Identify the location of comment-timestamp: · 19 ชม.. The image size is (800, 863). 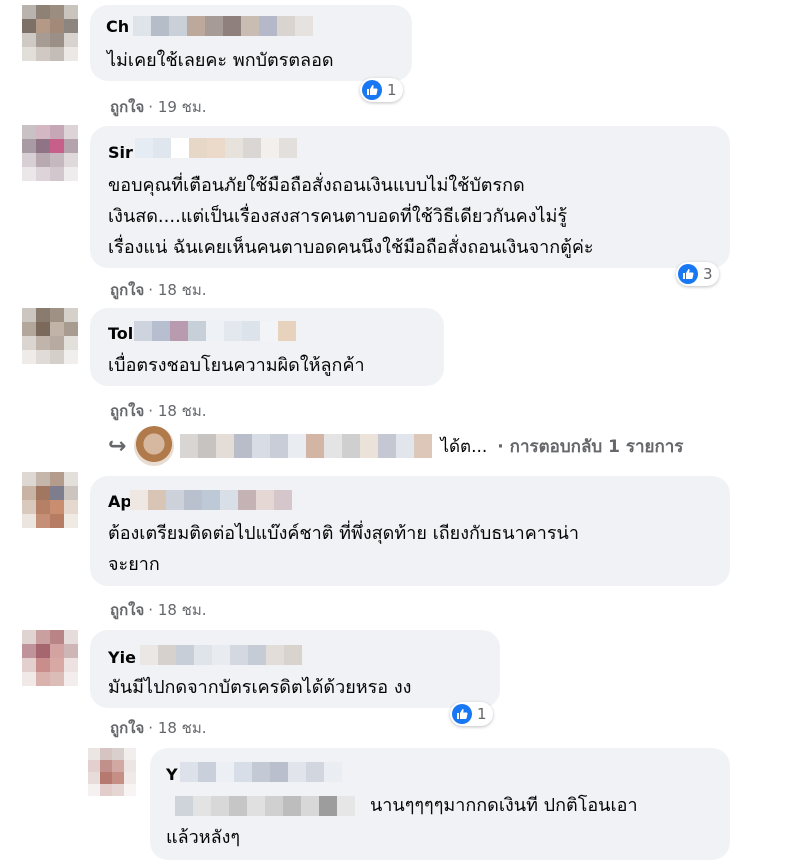
(177, 107).